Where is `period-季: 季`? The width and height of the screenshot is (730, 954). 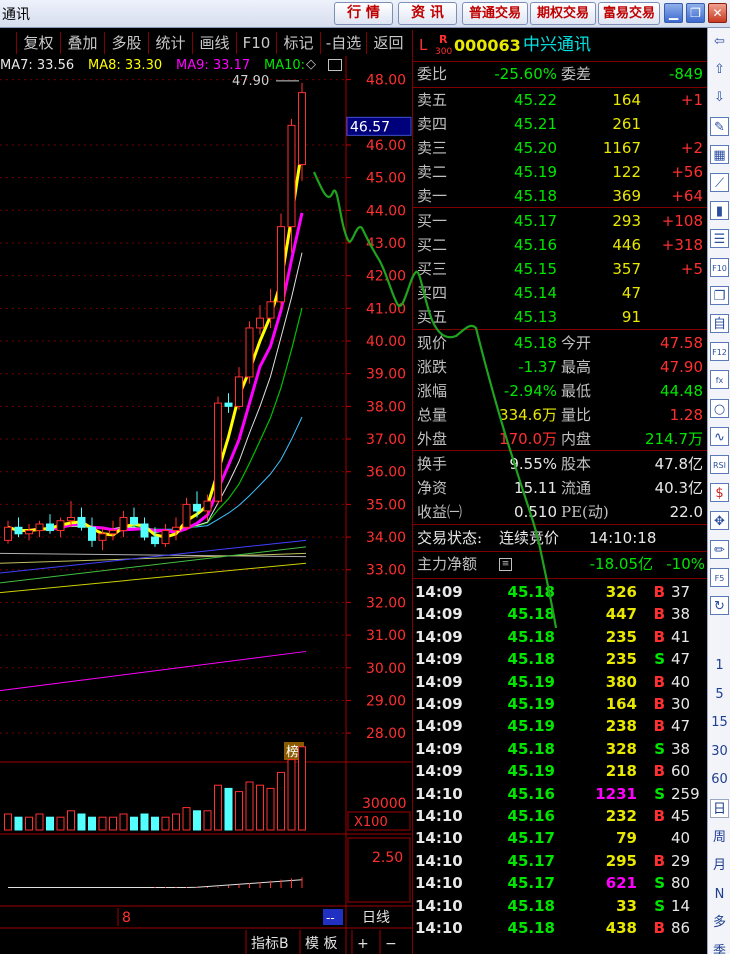
period-季: 季 is located at coordinates (719, 948).